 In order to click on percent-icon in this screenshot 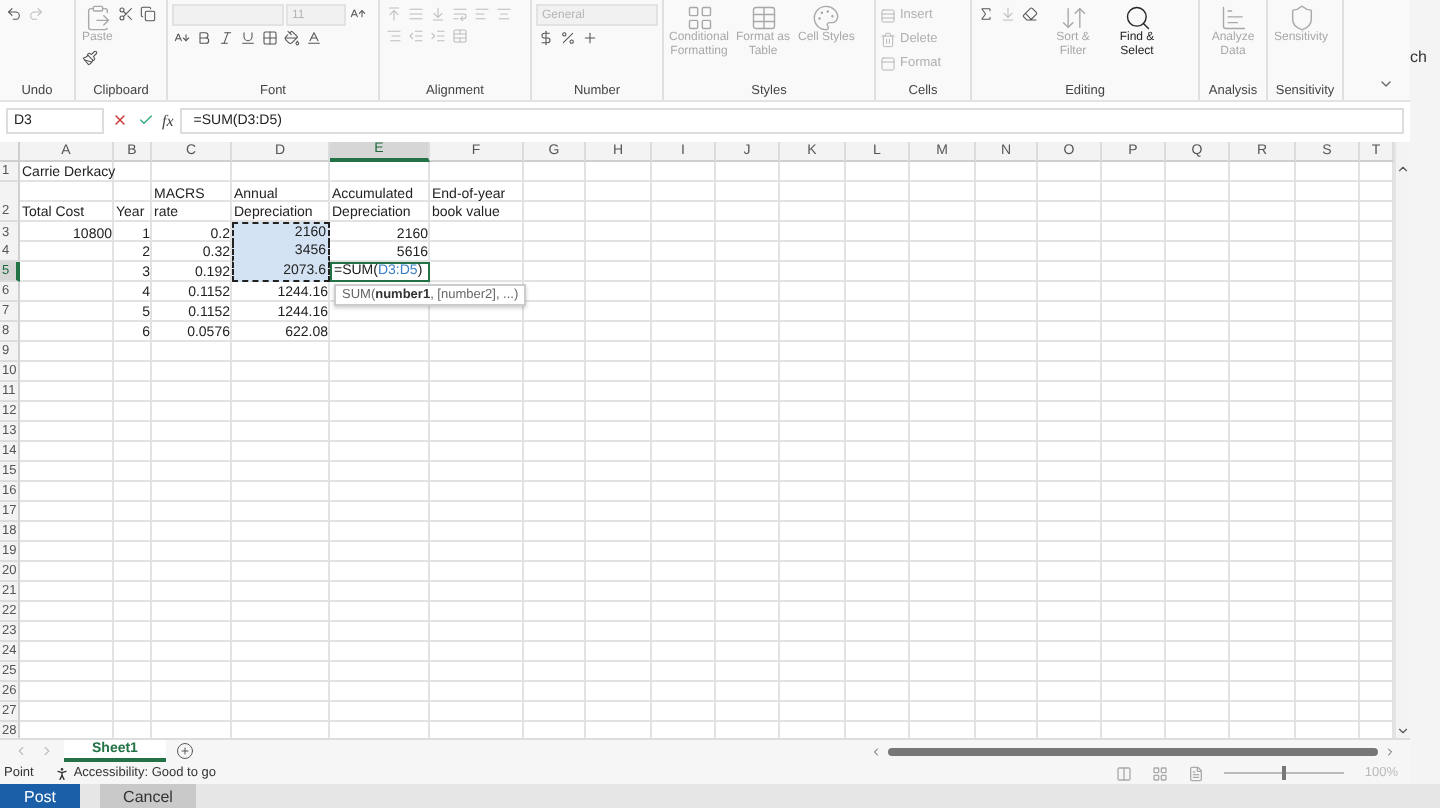, I will do `click(568, 38)`.